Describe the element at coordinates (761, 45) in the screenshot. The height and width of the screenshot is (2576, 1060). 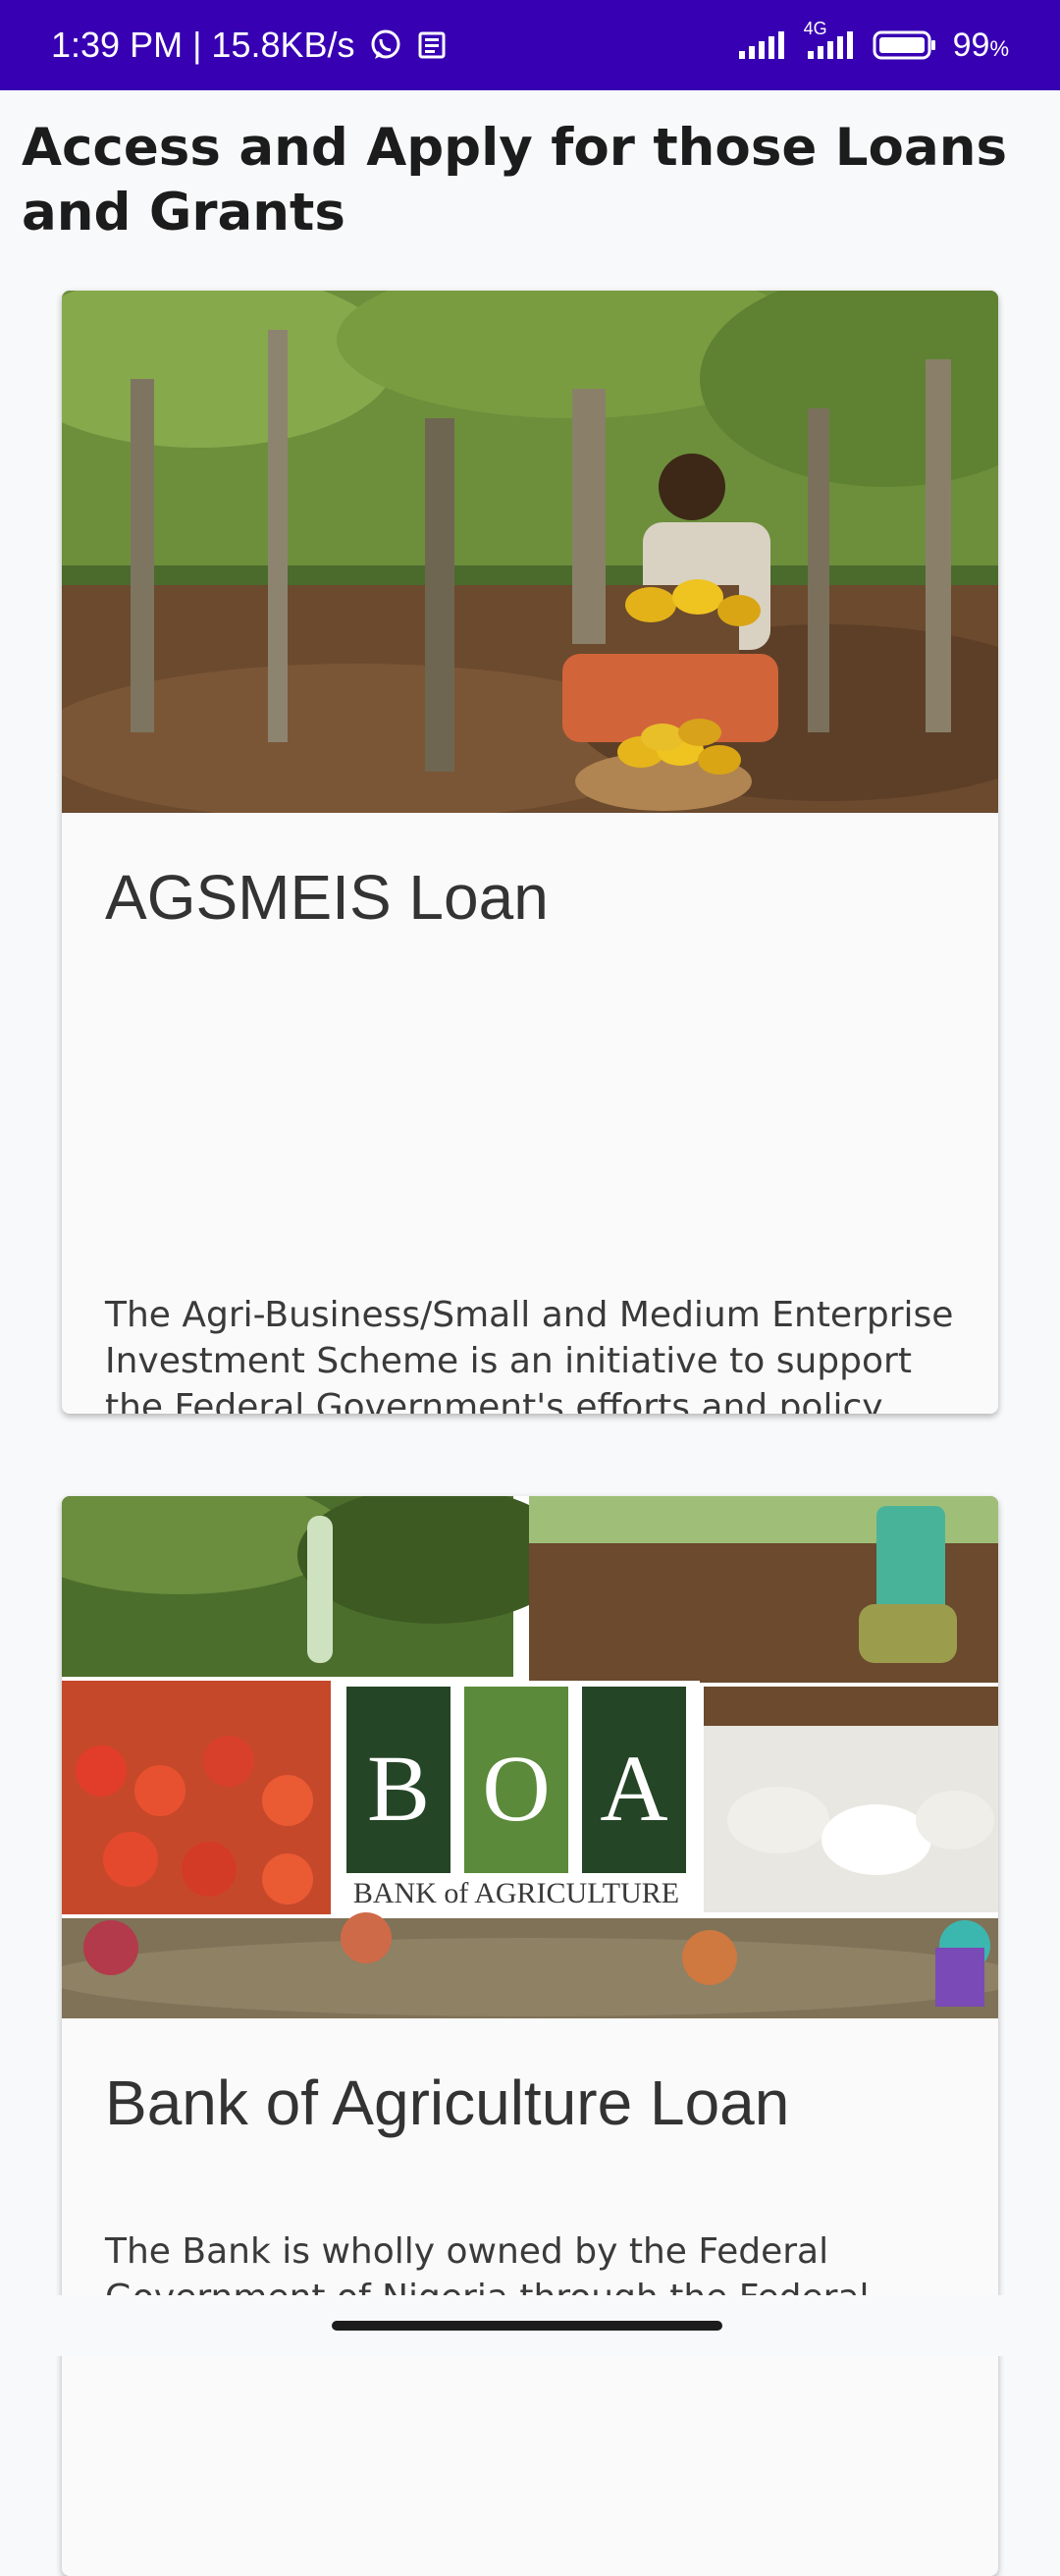
I see `signal-icon` at that location.